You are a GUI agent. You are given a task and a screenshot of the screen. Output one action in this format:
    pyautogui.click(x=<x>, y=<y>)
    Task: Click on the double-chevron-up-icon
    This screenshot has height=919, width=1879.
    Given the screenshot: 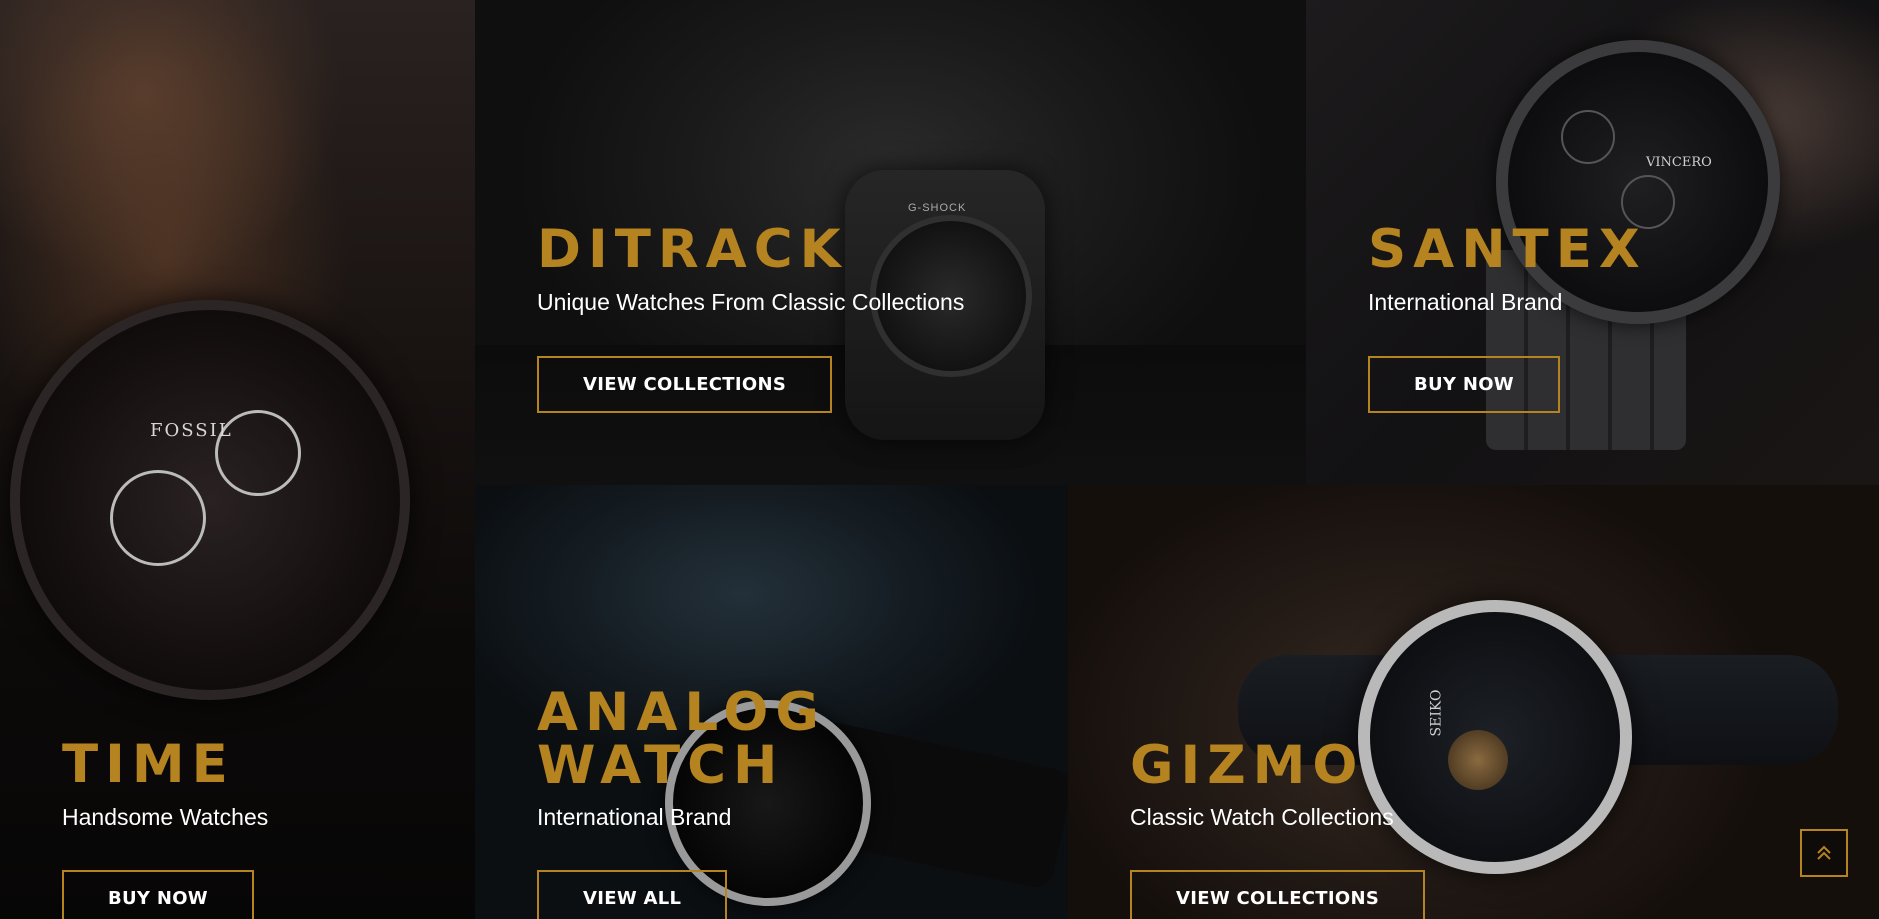 What is the action you would take?
    pyautogui.click(x=1824, y=852)
    